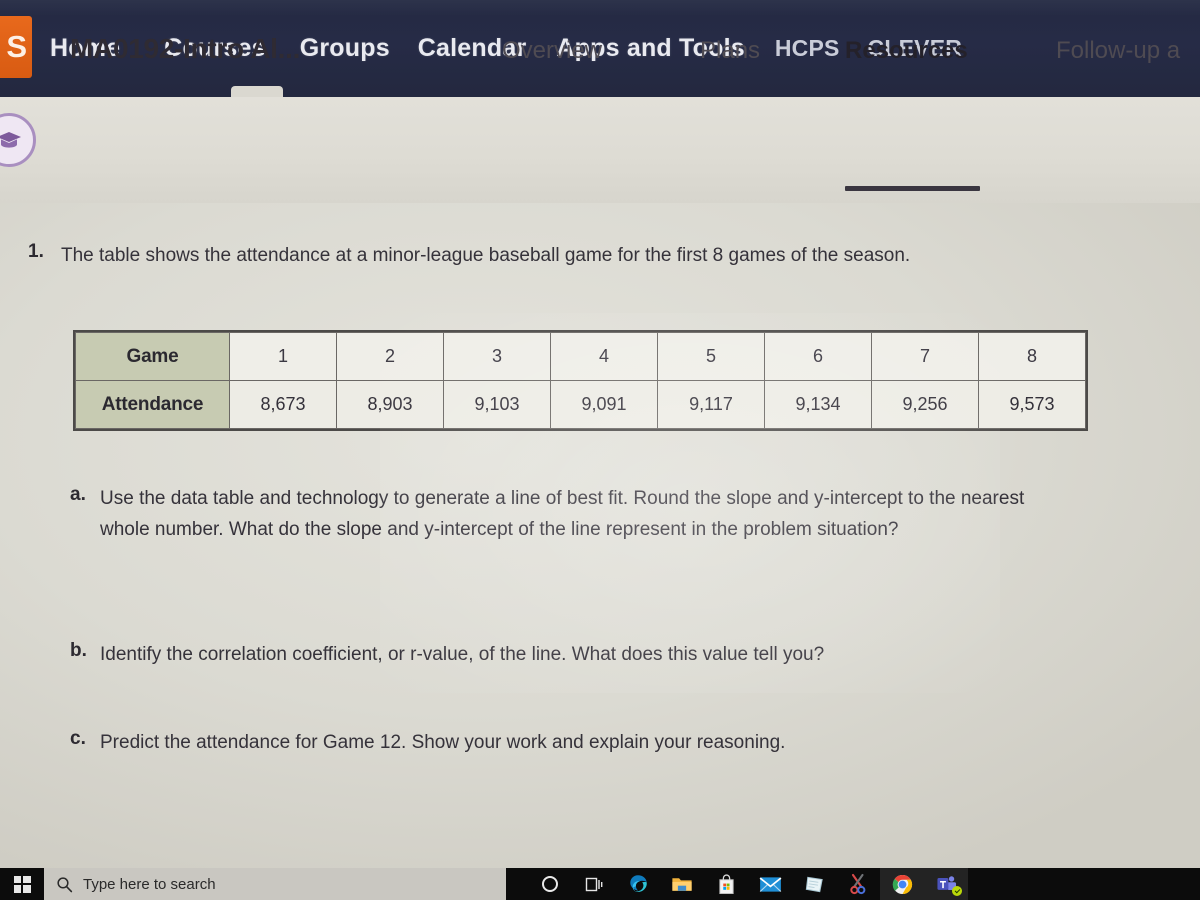 This screenshot has height=900, width=1200. What do you see at coordinates (16, 47) in the screenshot?
I see `schoology-logo: S` at bounding box center [16, 47].